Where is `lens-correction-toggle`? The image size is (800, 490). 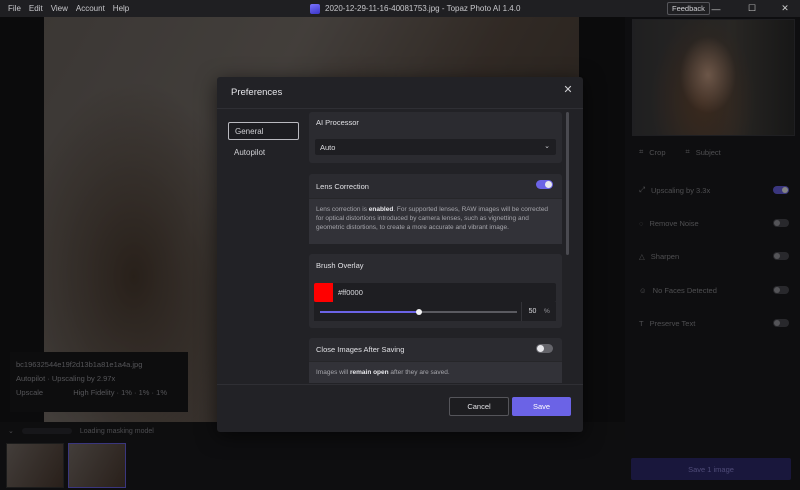 lens-correction-toggle is located at coordinates (544, 184).